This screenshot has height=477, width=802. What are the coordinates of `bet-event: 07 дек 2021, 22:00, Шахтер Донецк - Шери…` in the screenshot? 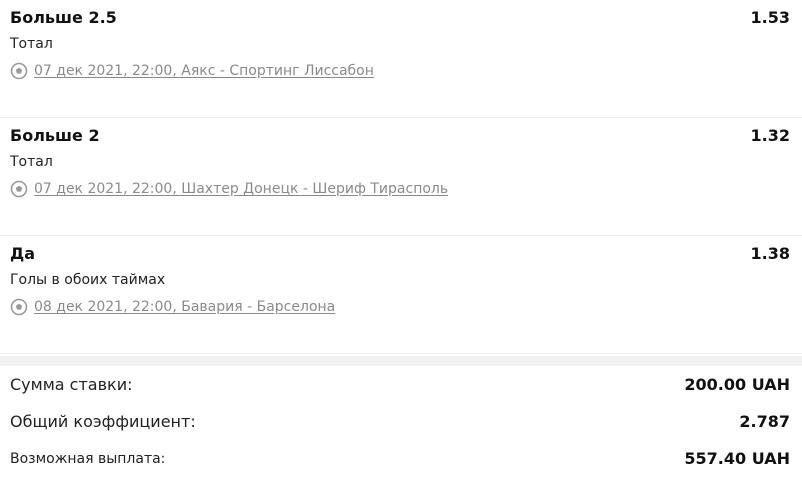 It's located at (229, 189).